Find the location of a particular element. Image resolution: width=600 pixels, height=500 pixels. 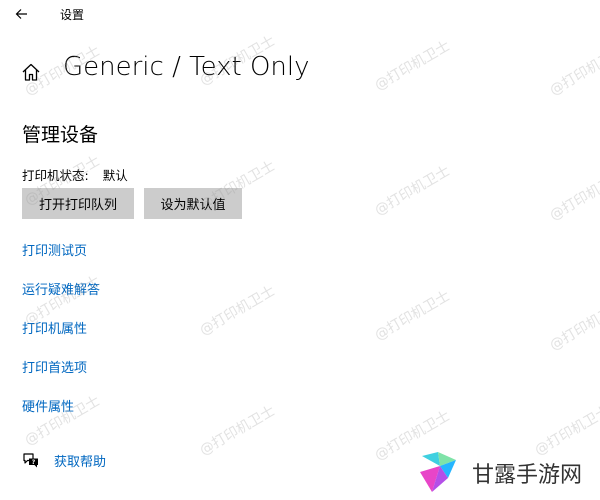

app-title: 设置 is located at coordinates (72, 15).